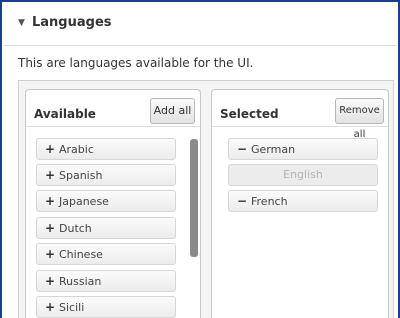 The height and width of the screenshot is (318, 400). What do you see at coordinates (303, 201) in the screenshot?
I see `list-item: − French` at bounding box center [303, 201].